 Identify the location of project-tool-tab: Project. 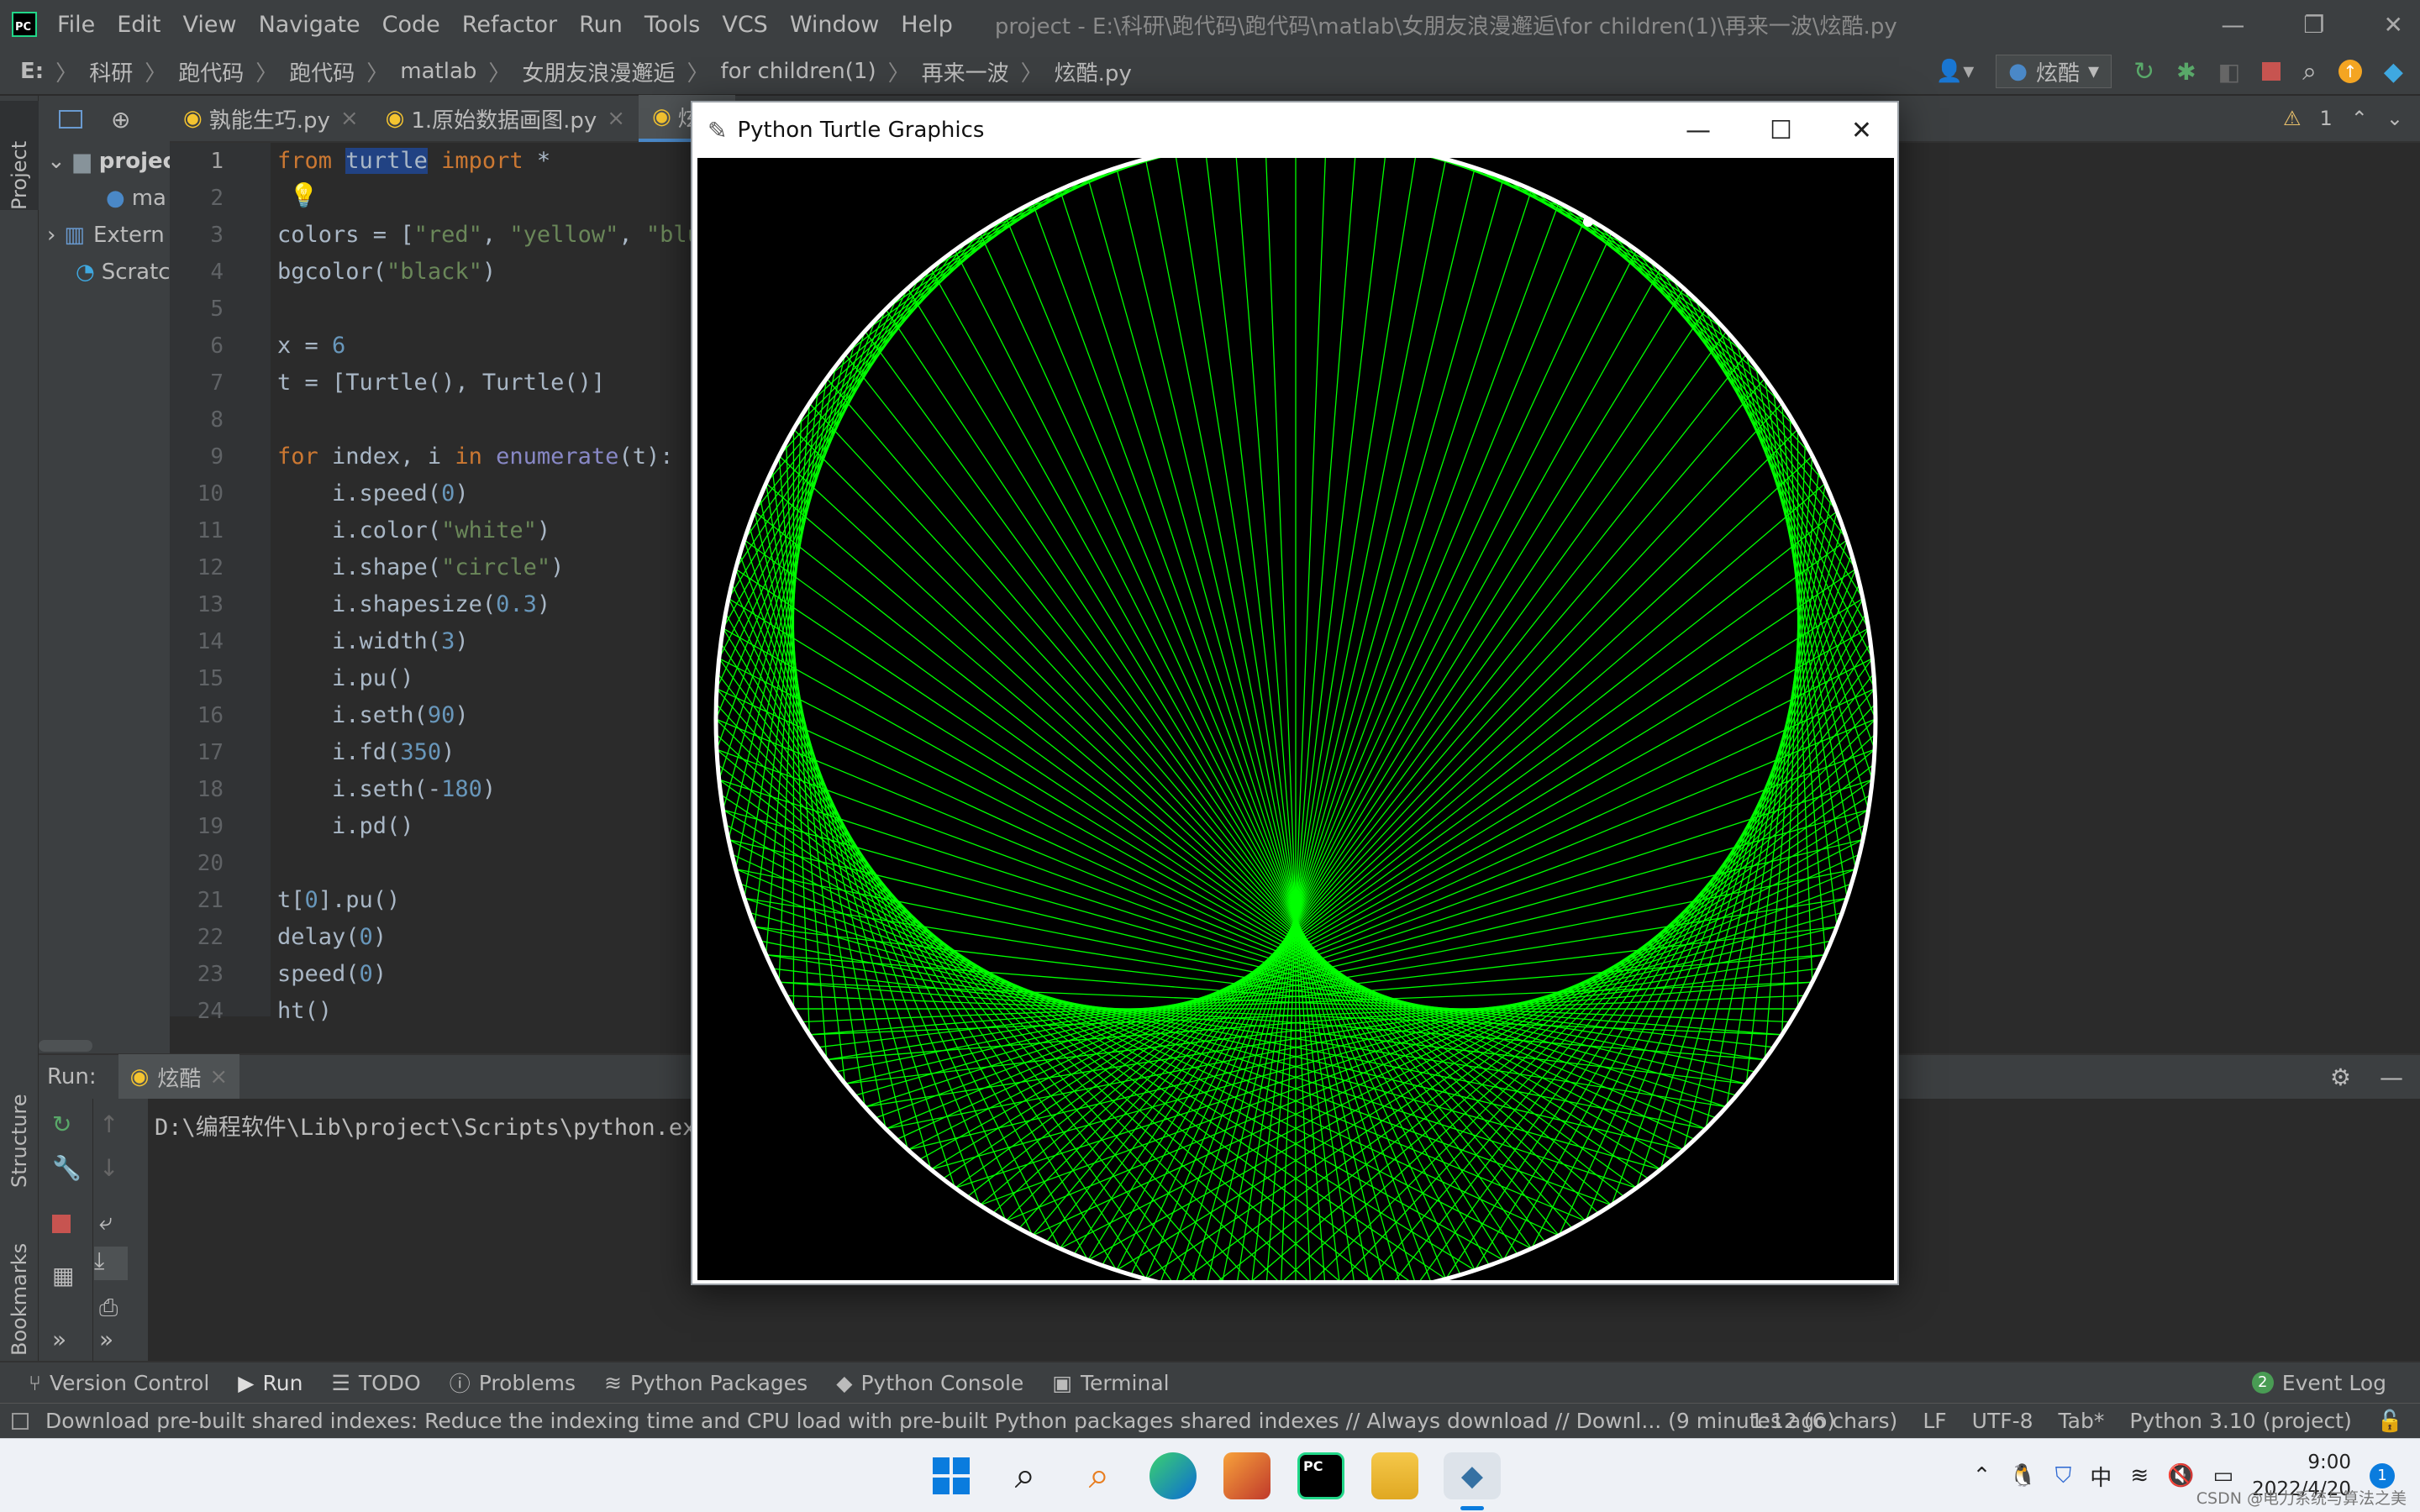
(19, 155).